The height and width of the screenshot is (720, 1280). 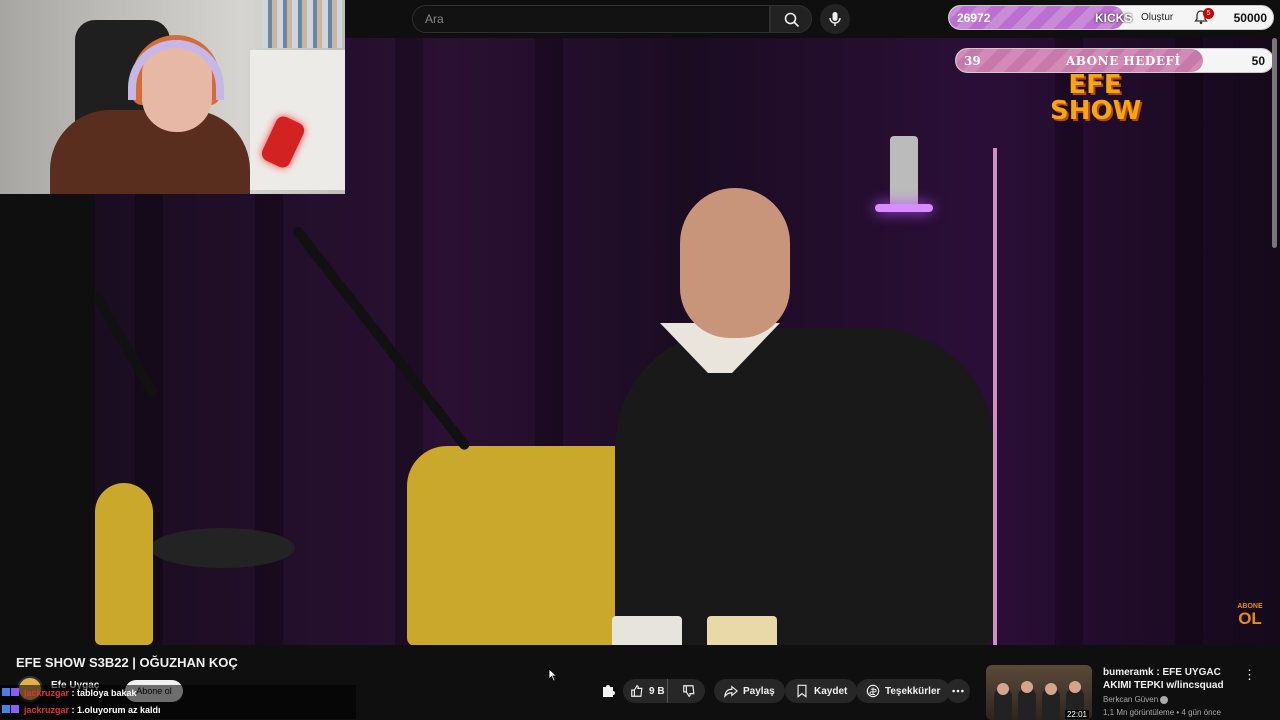 What do you see at coordinates (1250, 18) in the screenshot?
I see `kicks-target-value: 50000` at bounding box center [1250, 18].